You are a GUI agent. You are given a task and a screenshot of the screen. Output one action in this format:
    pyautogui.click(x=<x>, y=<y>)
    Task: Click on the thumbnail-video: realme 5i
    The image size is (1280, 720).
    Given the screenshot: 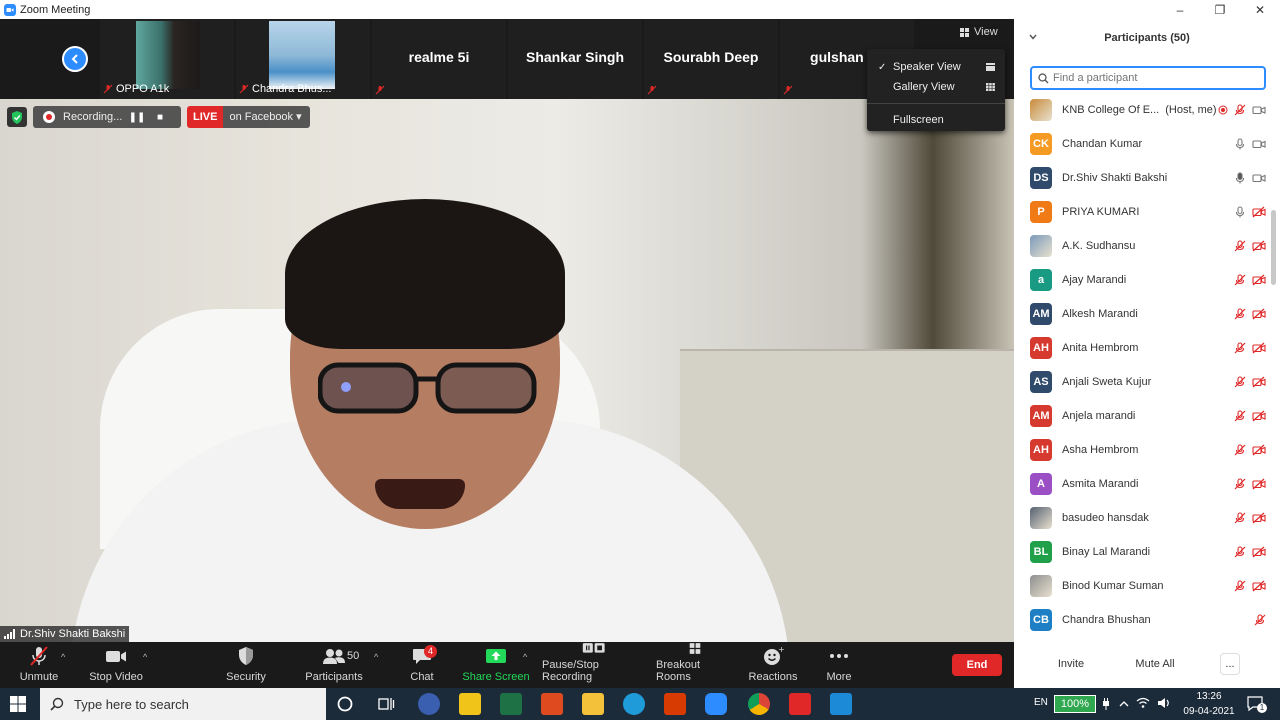 What is the action you would take?
    pyautogui.click(x=439, y=59)
    